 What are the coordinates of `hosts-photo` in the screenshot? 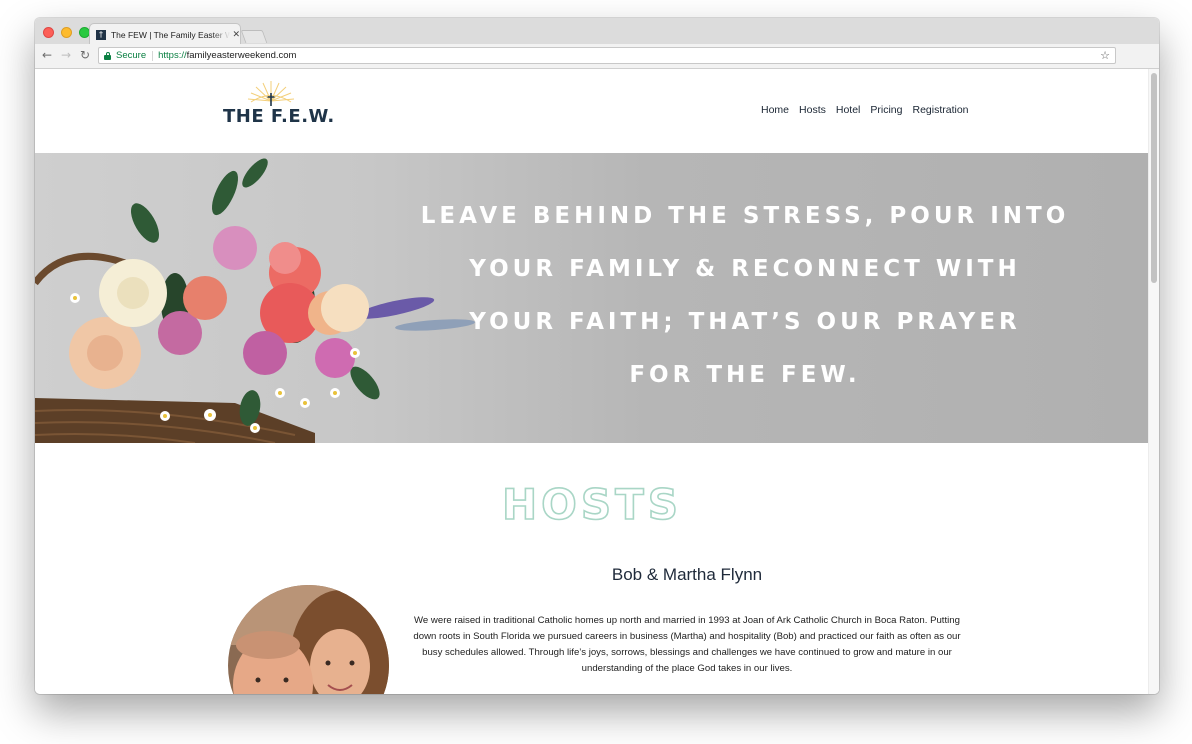 It's located at (308, 639).